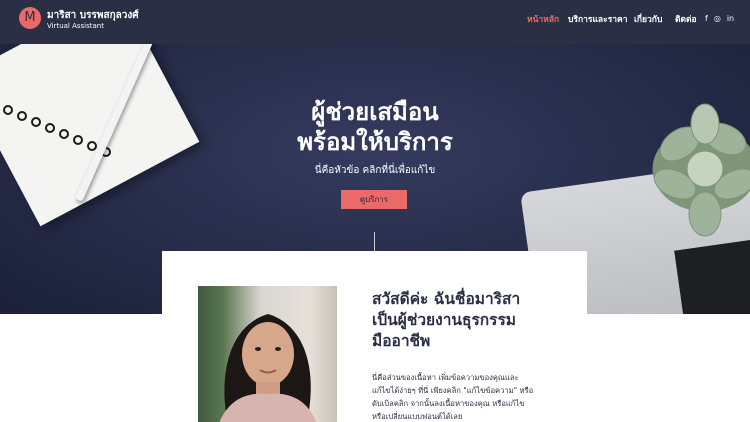  What do you see at coordinates (401, 341) in the screenshot?
I see `about-title-line3: มืออาชีพ` at bounding box center [401, 341].